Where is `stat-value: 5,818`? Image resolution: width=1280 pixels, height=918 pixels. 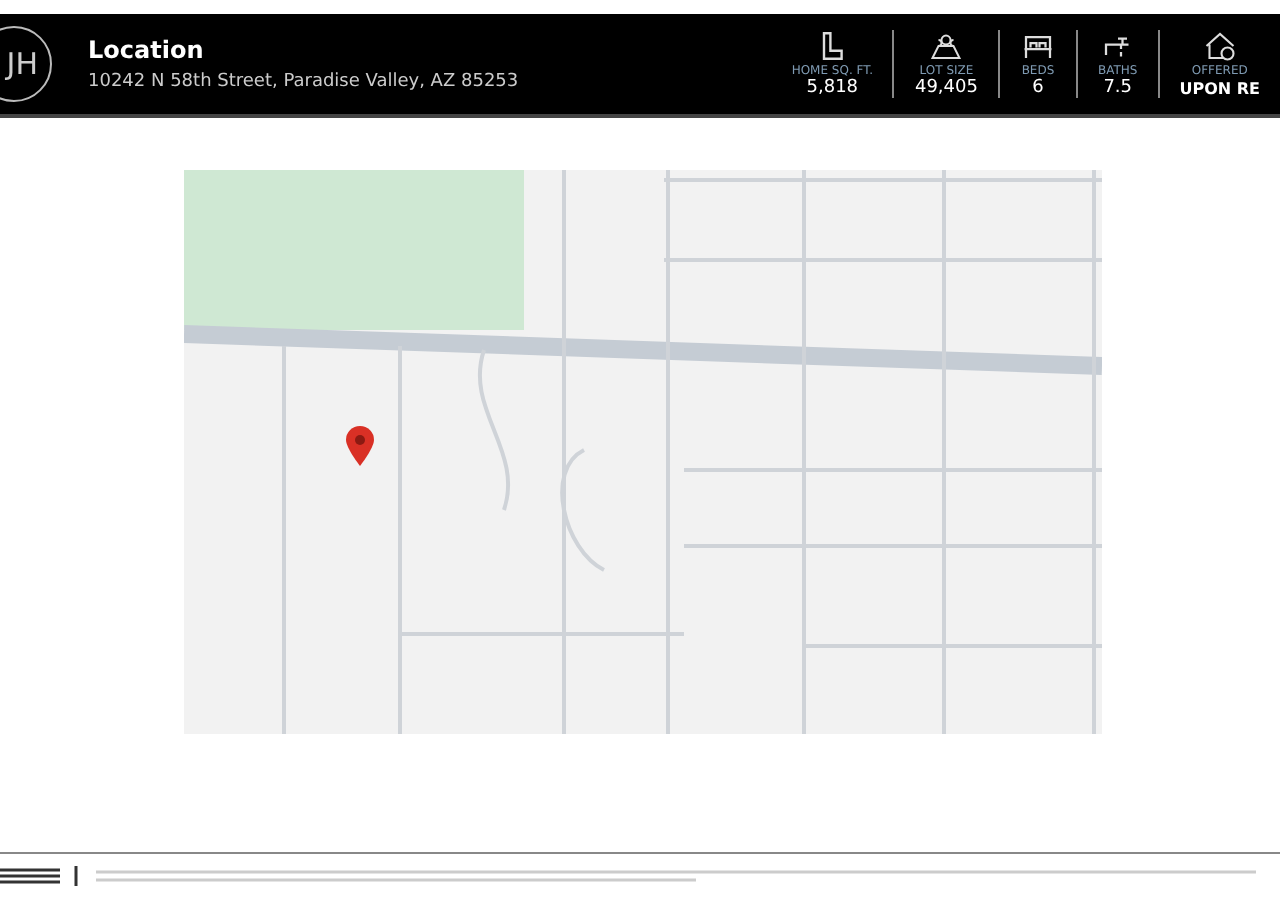
stat-value: 5,818 is located at coordinates (832, 88).